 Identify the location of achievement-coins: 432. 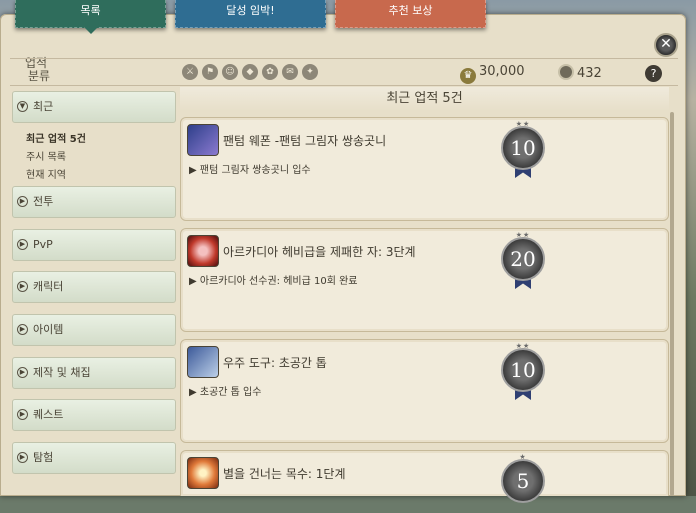
(580, 72).